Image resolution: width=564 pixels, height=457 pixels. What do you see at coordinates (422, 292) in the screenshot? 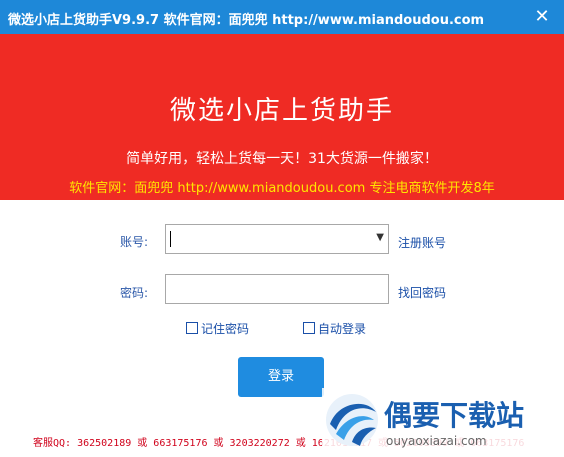
I see `recover-password-link: 找回密码` at bounding box center [422, 292].